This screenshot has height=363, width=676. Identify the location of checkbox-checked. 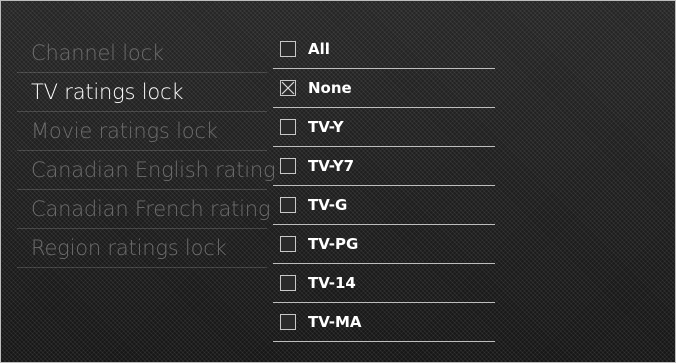
(288, 88).